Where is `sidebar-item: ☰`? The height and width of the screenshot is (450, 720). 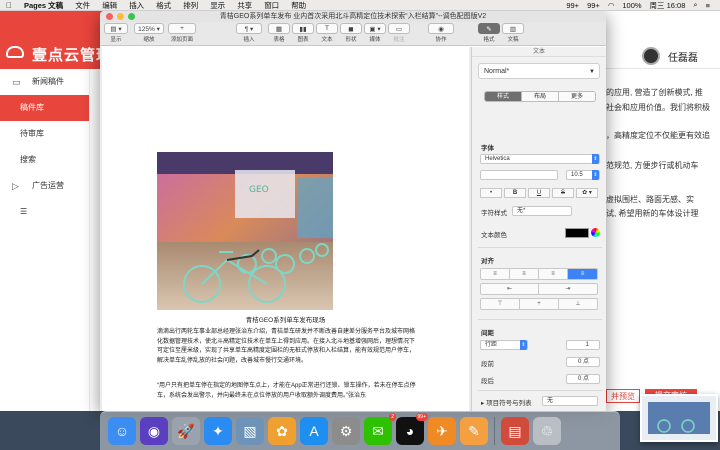
sidebar-item: ☰ is located at coordinates (44, 212).